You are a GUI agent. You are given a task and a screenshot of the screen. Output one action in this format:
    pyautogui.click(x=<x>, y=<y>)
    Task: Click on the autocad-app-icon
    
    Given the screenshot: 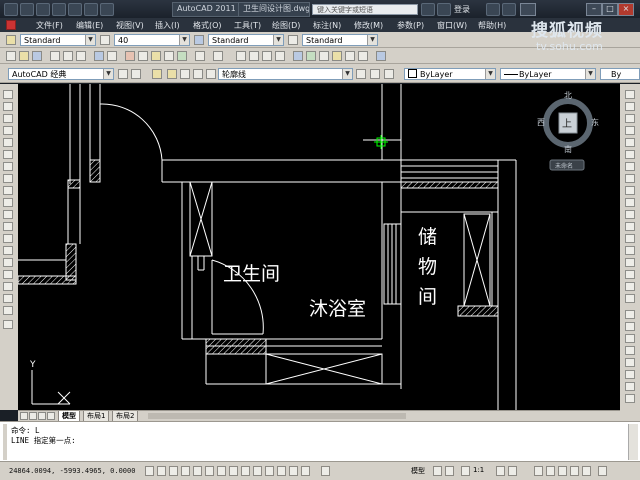 What is the action you would take?
    pyautogui.click(x=11, y=25)
    